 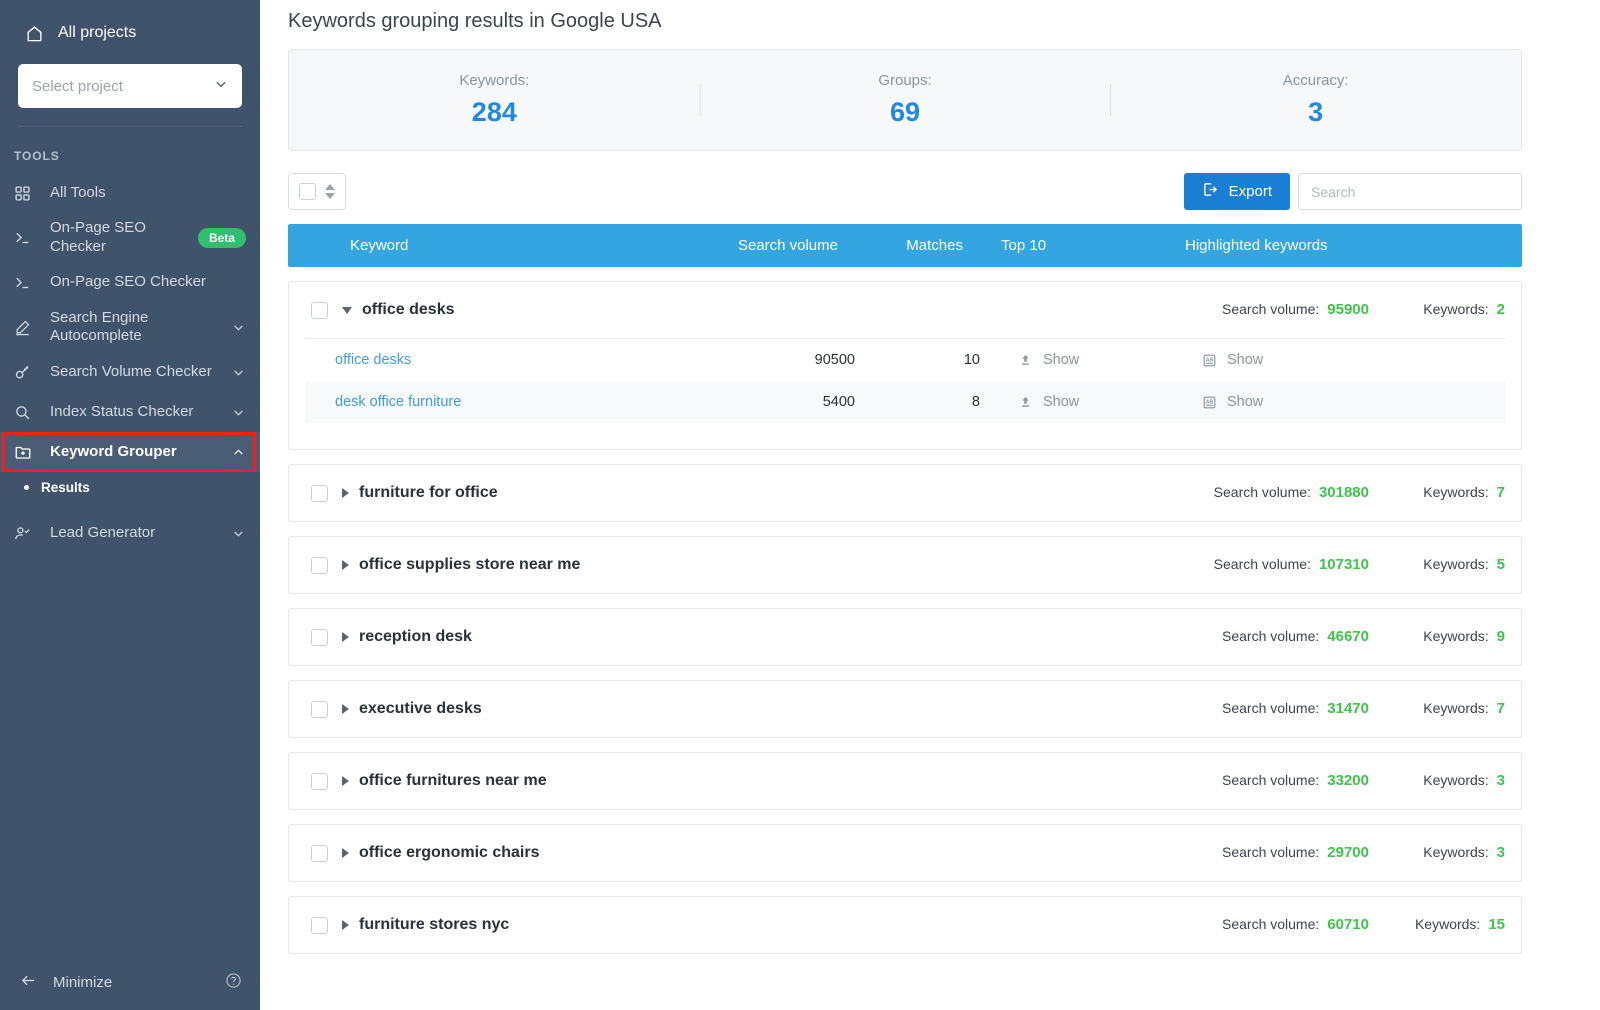 What do you see at coordinates (740, 310) in the screenshot?
I see `group-header-left: office desks` at bounding box center [740, 310].